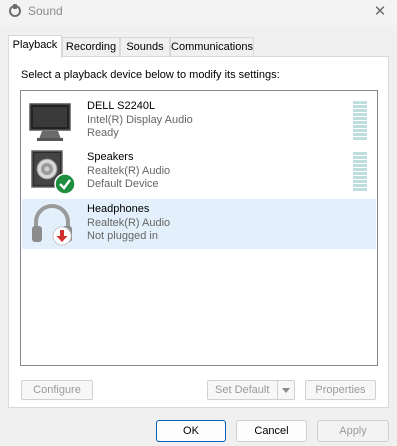 This screenshot has height=446, width=397. Describe the element at coordinates (122, 236) in the screenshot. I see `device-status: Not plugged in` at that location.